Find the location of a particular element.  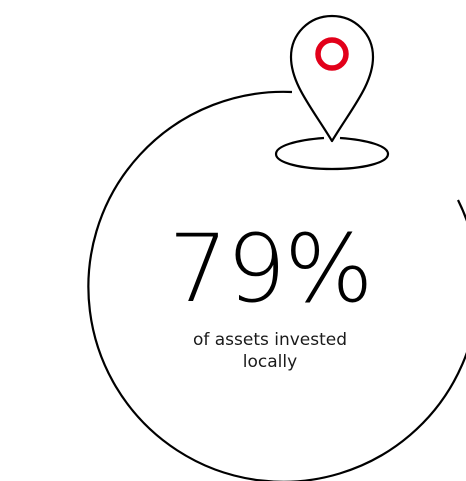

pin-body is located at coordinates (332, 78).